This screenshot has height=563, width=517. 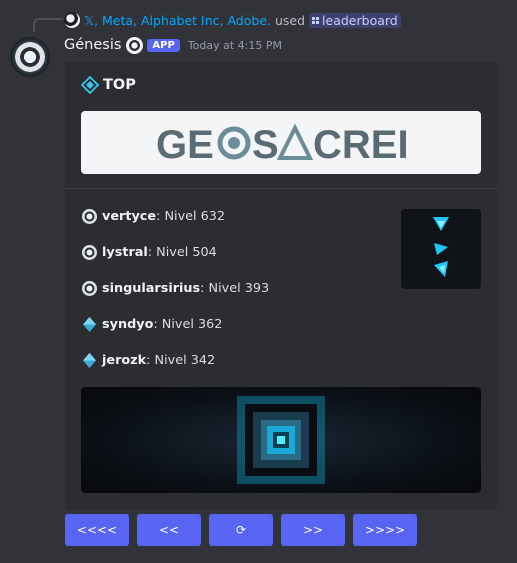 What do you see at coordinates (359, 144) in the screenshot?
I see `svg-text: CRED` at bounding box center [359, 144].